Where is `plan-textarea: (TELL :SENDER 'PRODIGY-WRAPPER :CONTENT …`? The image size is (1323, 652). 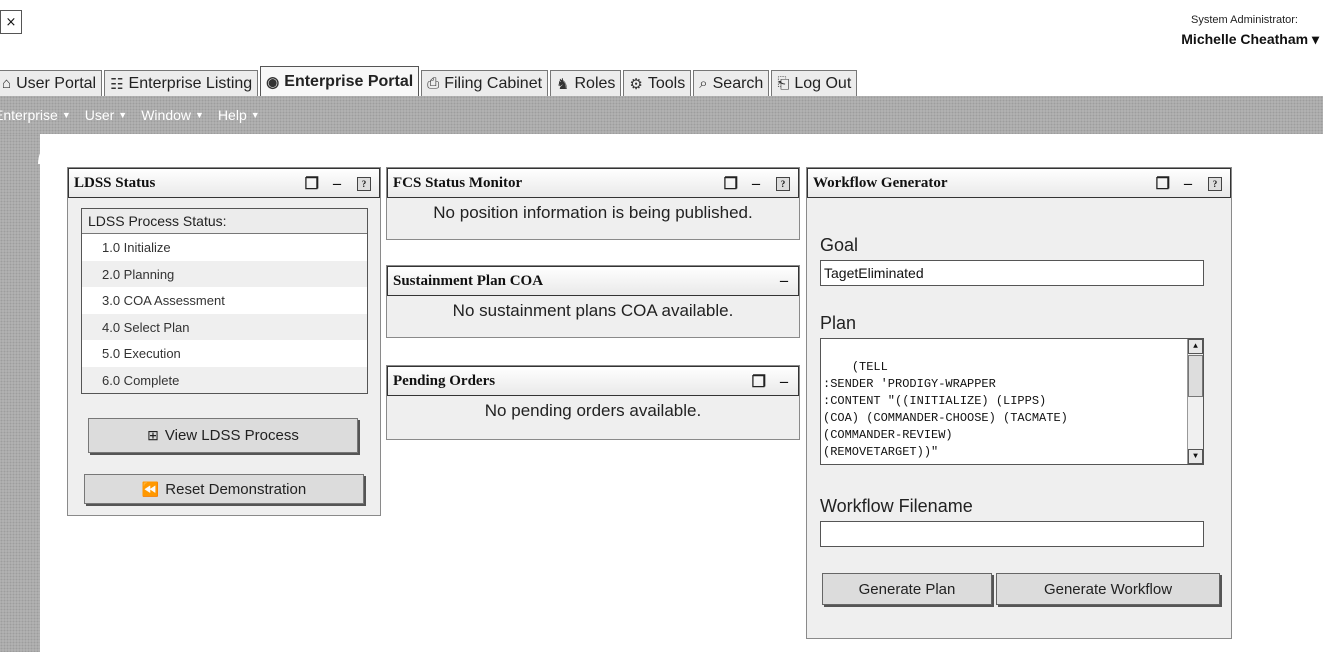
plan-textarea: (TELL :SENDER 'PRODIGY-WRAPPER :CONTENT … is located at coordinates (1012, 401).